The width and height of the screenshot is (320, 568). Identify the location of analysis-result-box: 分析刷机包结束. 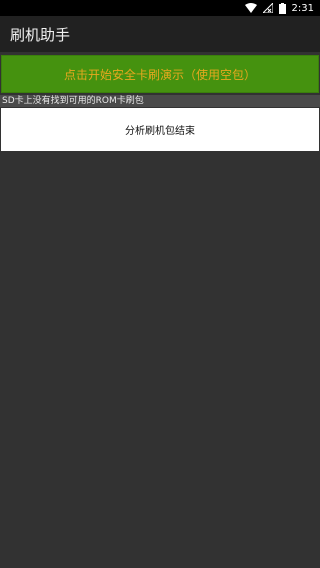
(160, 129).